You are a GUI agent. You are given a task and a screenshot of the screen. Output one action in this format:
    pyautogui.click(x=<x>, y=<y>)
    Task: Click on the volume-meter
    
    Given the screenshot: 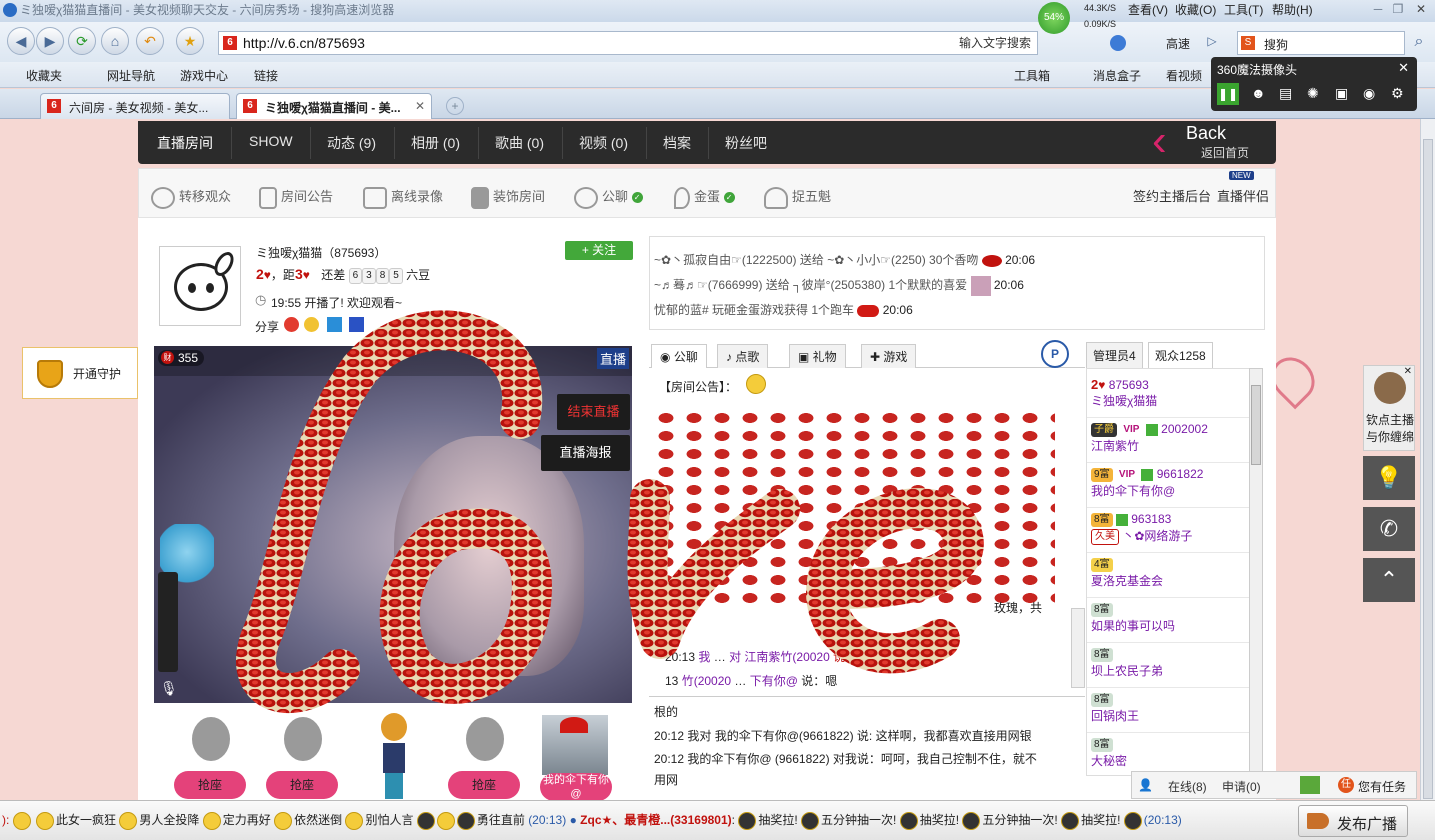 What is the action you would take?
    pyautogui.click(x=168, y=622)
    